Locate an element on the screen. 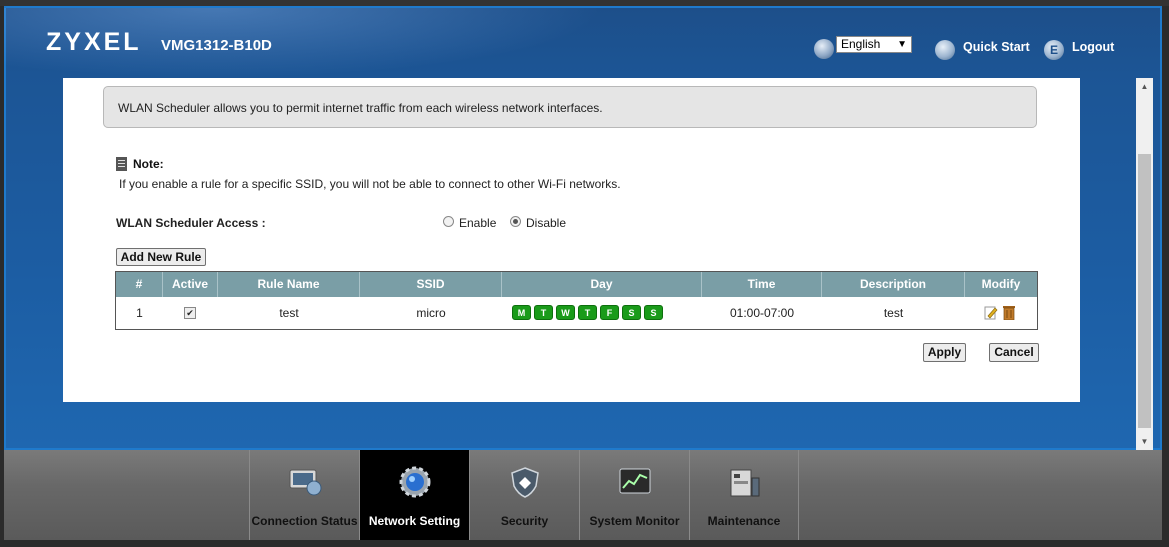 The height and width of the screenshot is (547, 1169). trash-icon is located at coordinates (1009, 313).